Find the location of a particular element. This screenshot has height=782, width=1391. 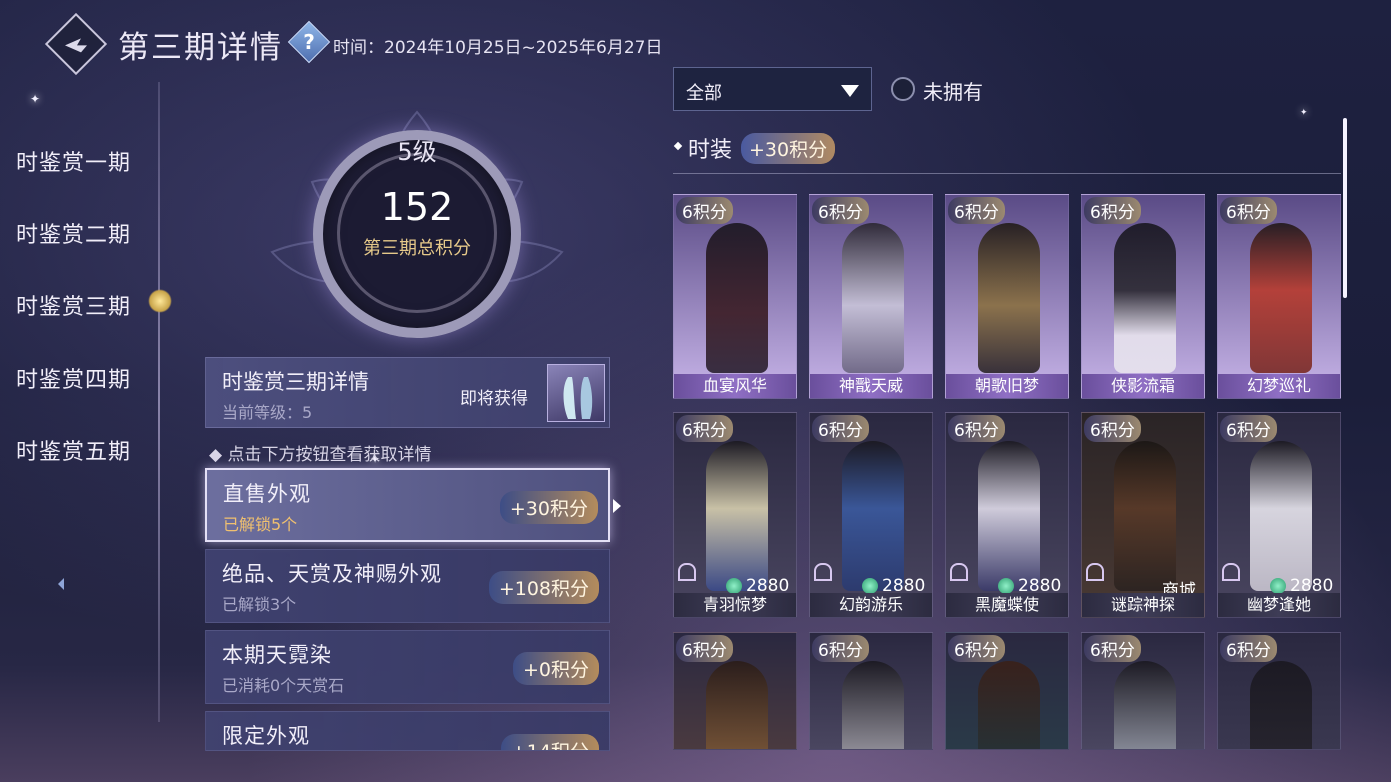

costume-card: 6积分 朝歌旧梦 is located at coordinates (1007, 296).